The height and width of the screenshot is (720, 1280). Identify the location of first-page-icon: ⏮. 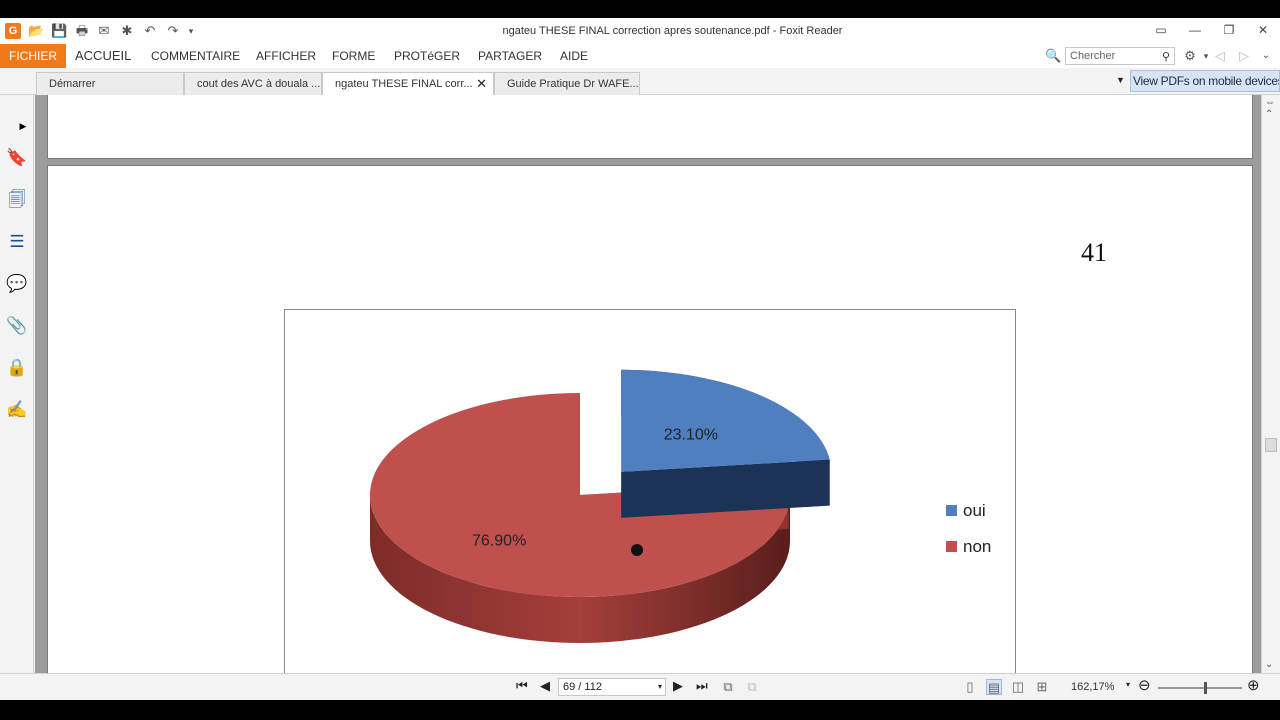
(522, 686).